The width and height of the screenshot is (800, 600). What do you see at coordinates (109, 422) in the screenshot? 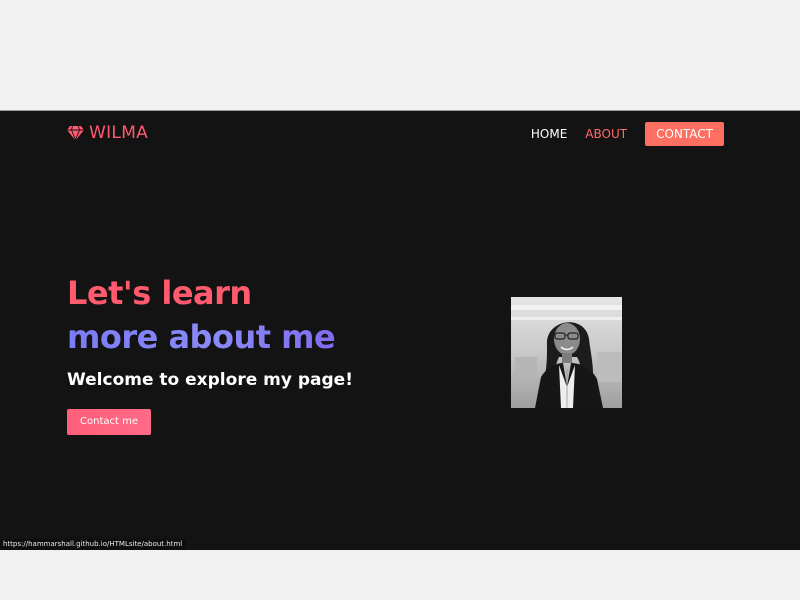
I see `contact-me-button: Contact me` at bounding box center [109, 422].